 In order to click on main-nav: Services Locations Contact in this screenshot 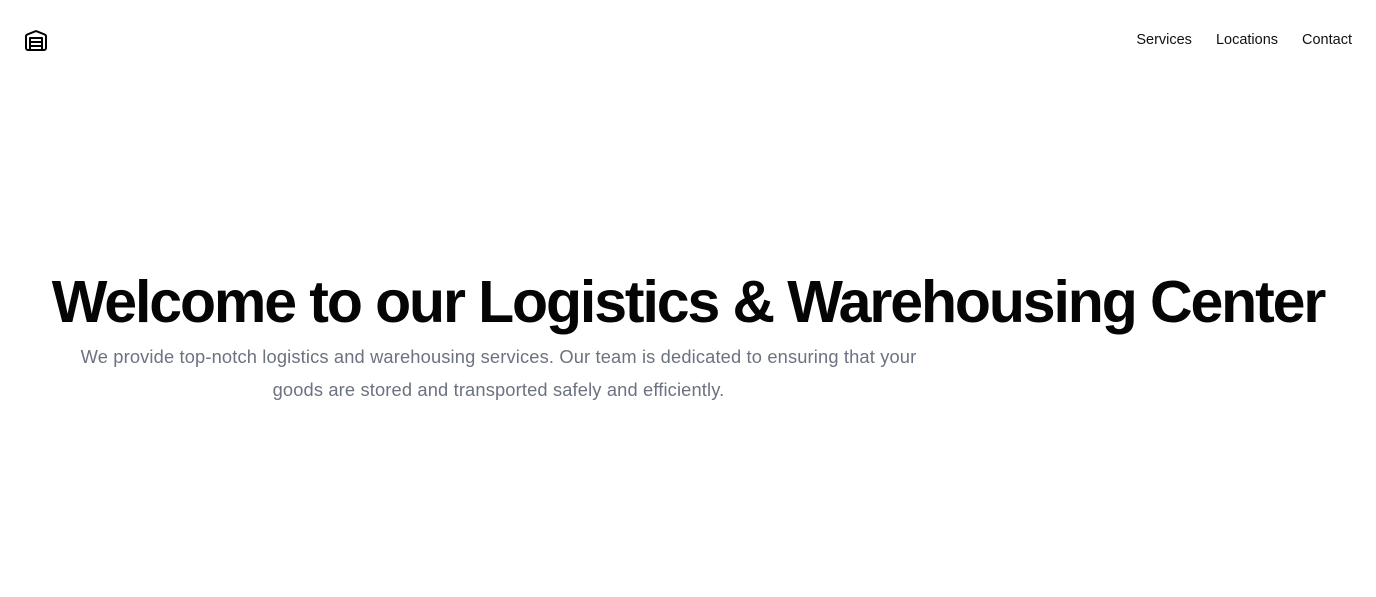, I will do `click(1244, 40)`.